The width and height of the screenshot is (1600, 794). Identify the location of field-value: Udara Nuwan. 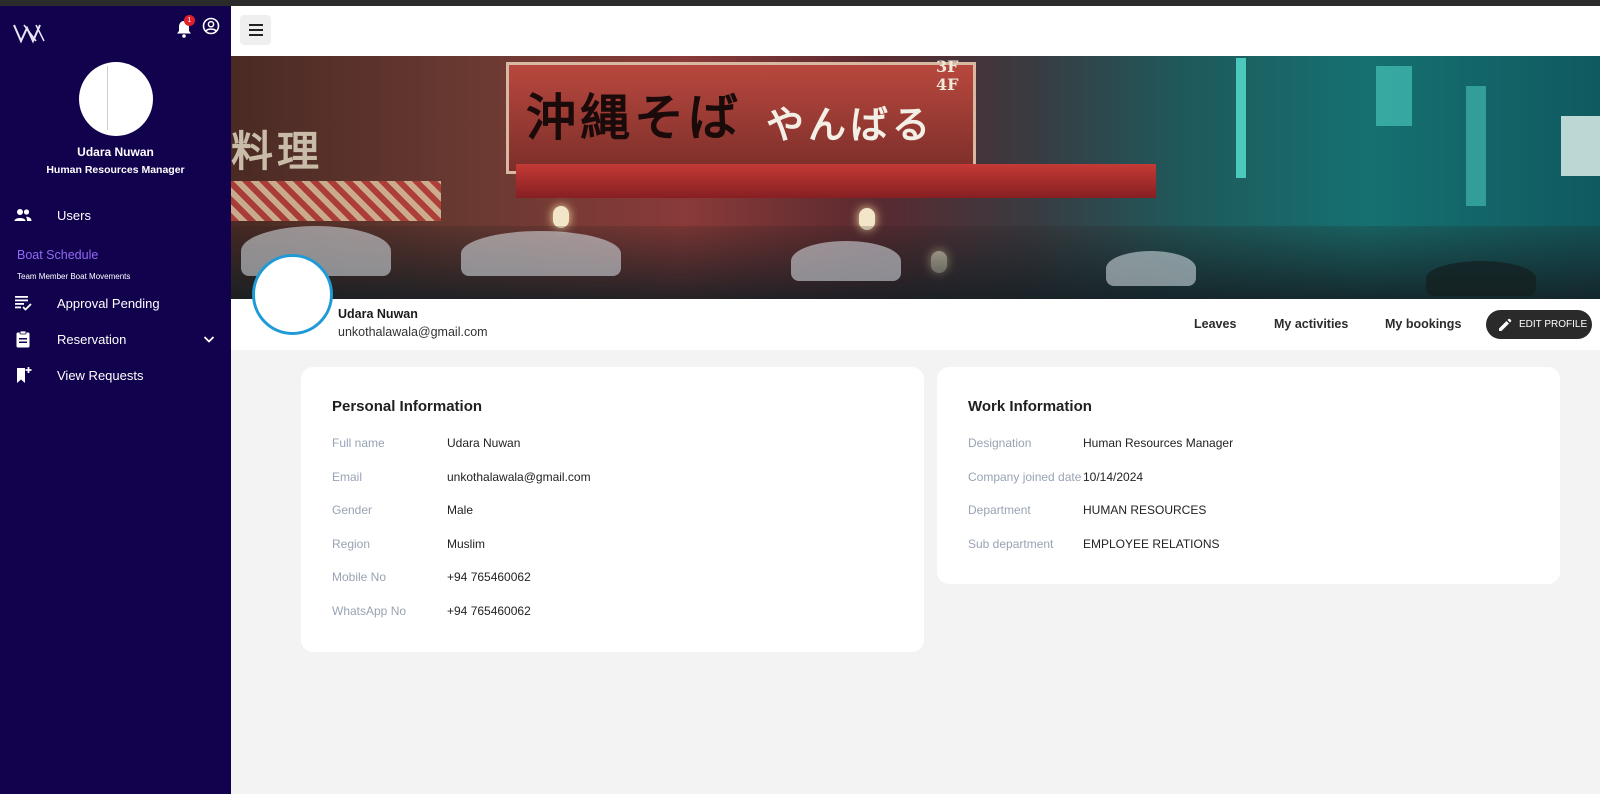
(484, 443).